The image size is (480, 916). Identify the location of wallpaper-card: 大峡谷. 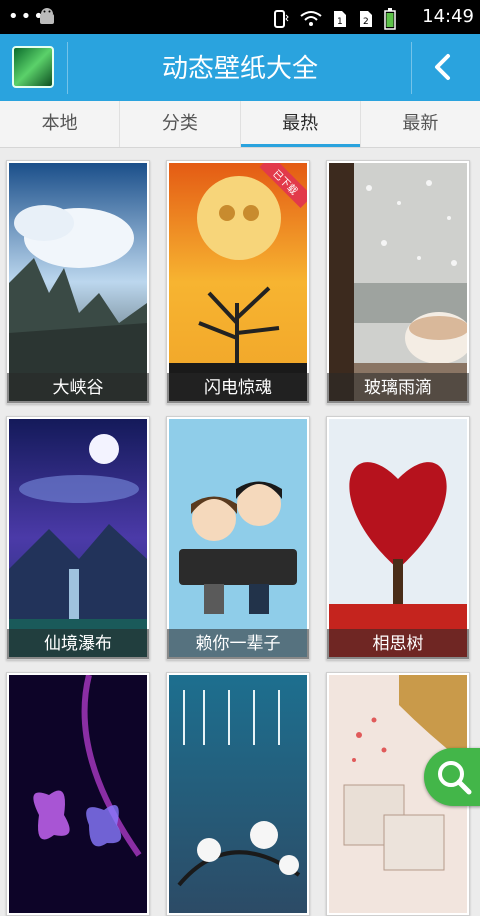
(78, 282).